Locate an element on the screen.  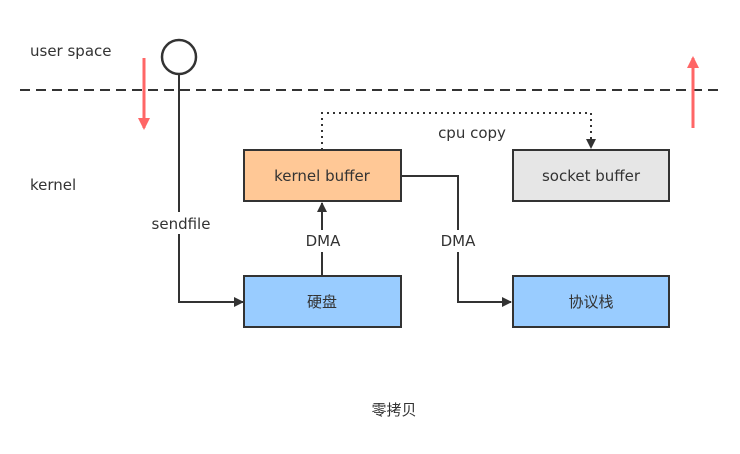
sendfile-label: sendfile is located at coordinates (181, 224).